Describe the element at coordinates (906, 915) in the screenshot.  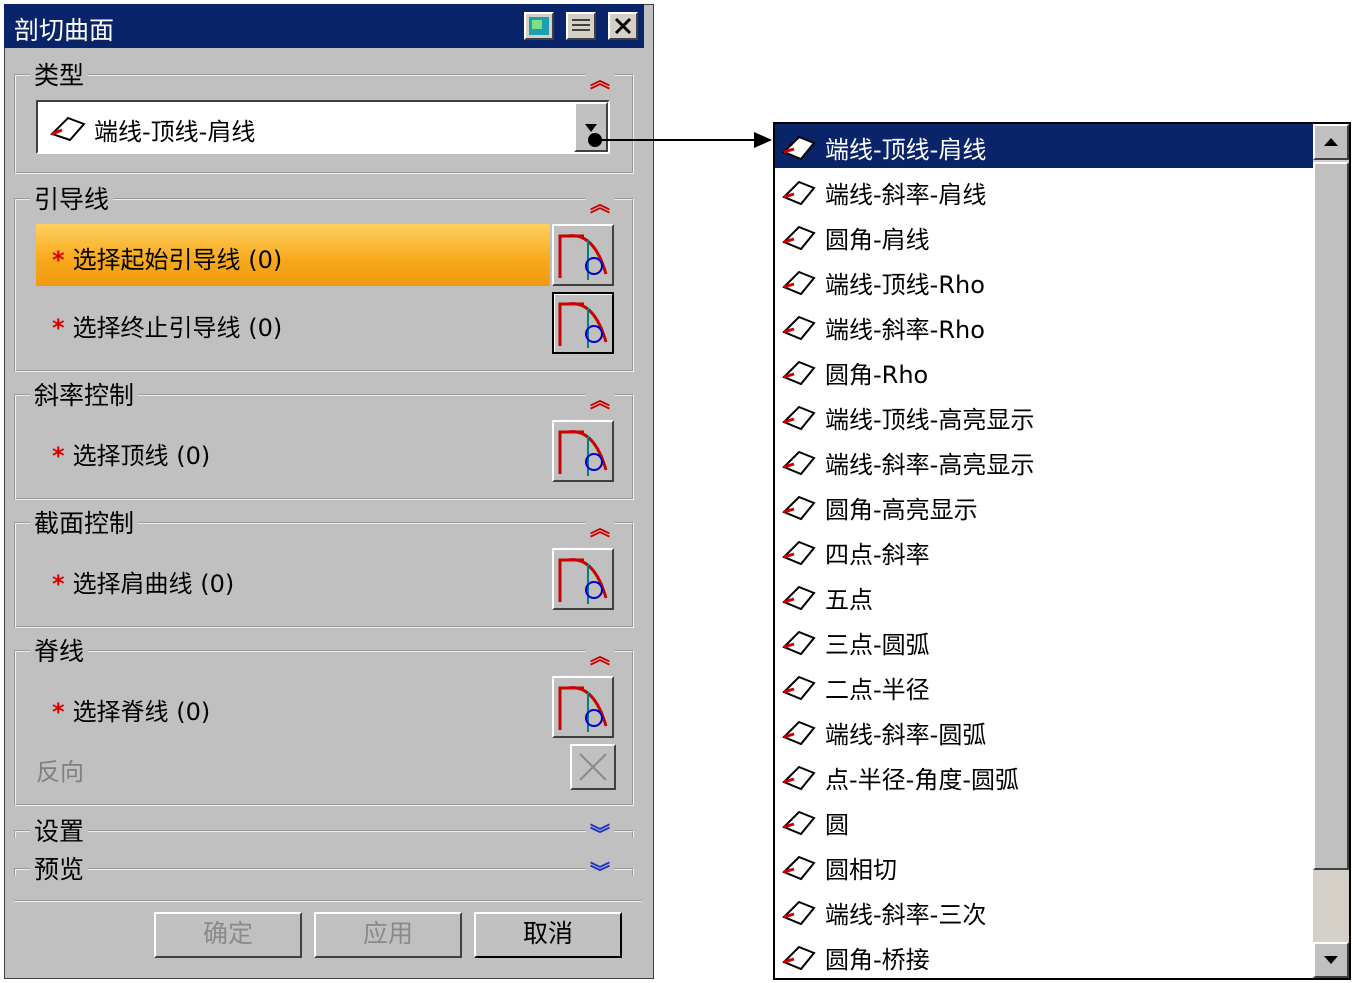
I see `dropdown-item-label: 端线-斜率-三次` at that location.